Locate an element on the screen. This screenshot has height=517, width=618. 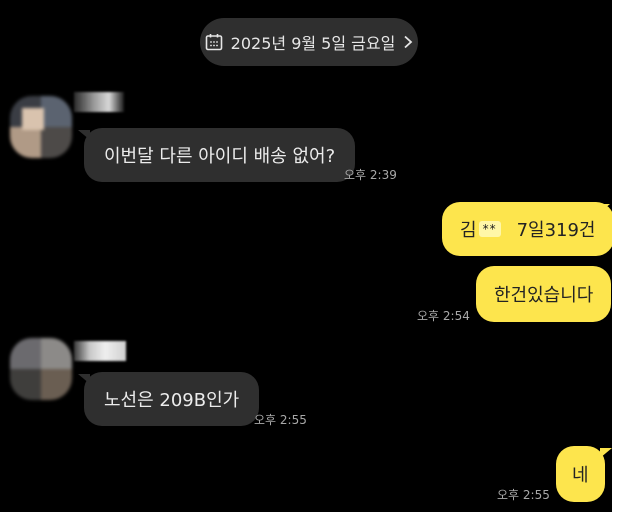
incoming-message-bubble: 이번달 다른 아이디 배송 없어? is located at coordinates (220, 155).